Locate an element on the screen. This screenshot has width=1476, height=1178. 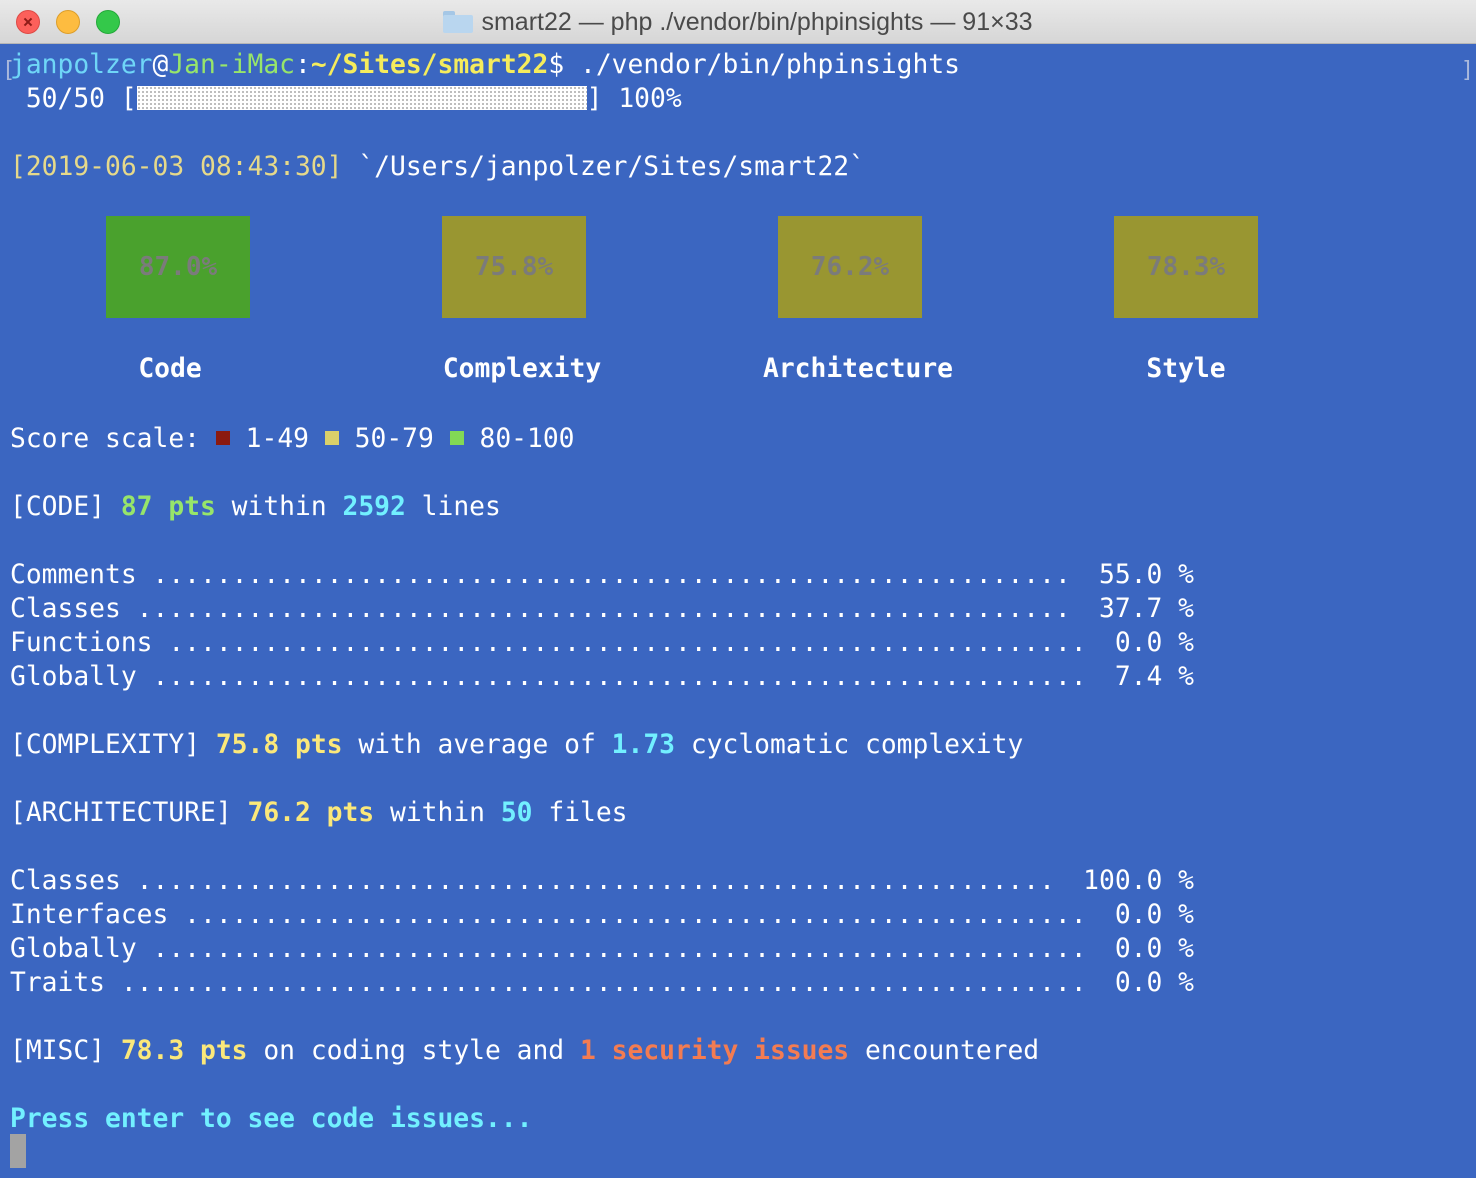
metric-row-name: Comments is located at coordinates (73, 575).